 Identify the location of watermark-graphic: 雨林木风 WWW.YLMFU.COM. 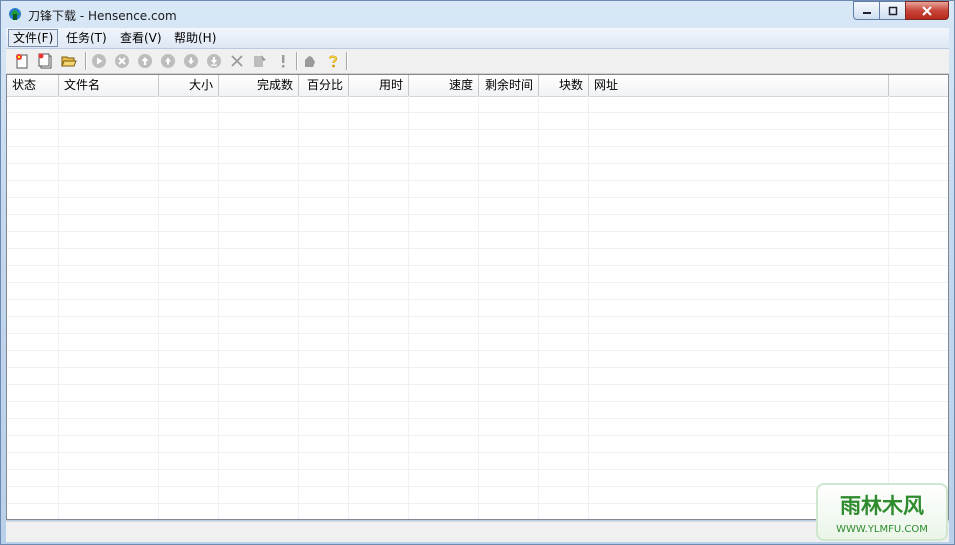
(882, 514).